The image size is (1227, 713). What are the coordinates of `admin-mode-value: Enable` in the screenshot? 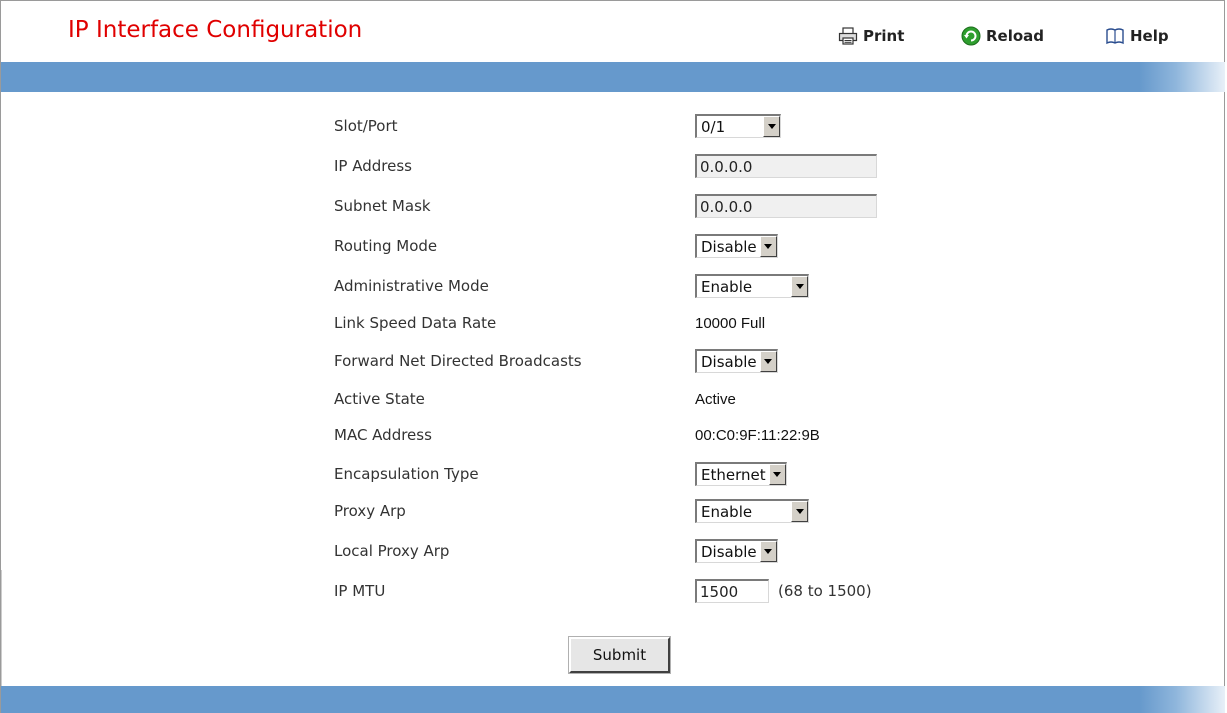 It's located at (727, 286).